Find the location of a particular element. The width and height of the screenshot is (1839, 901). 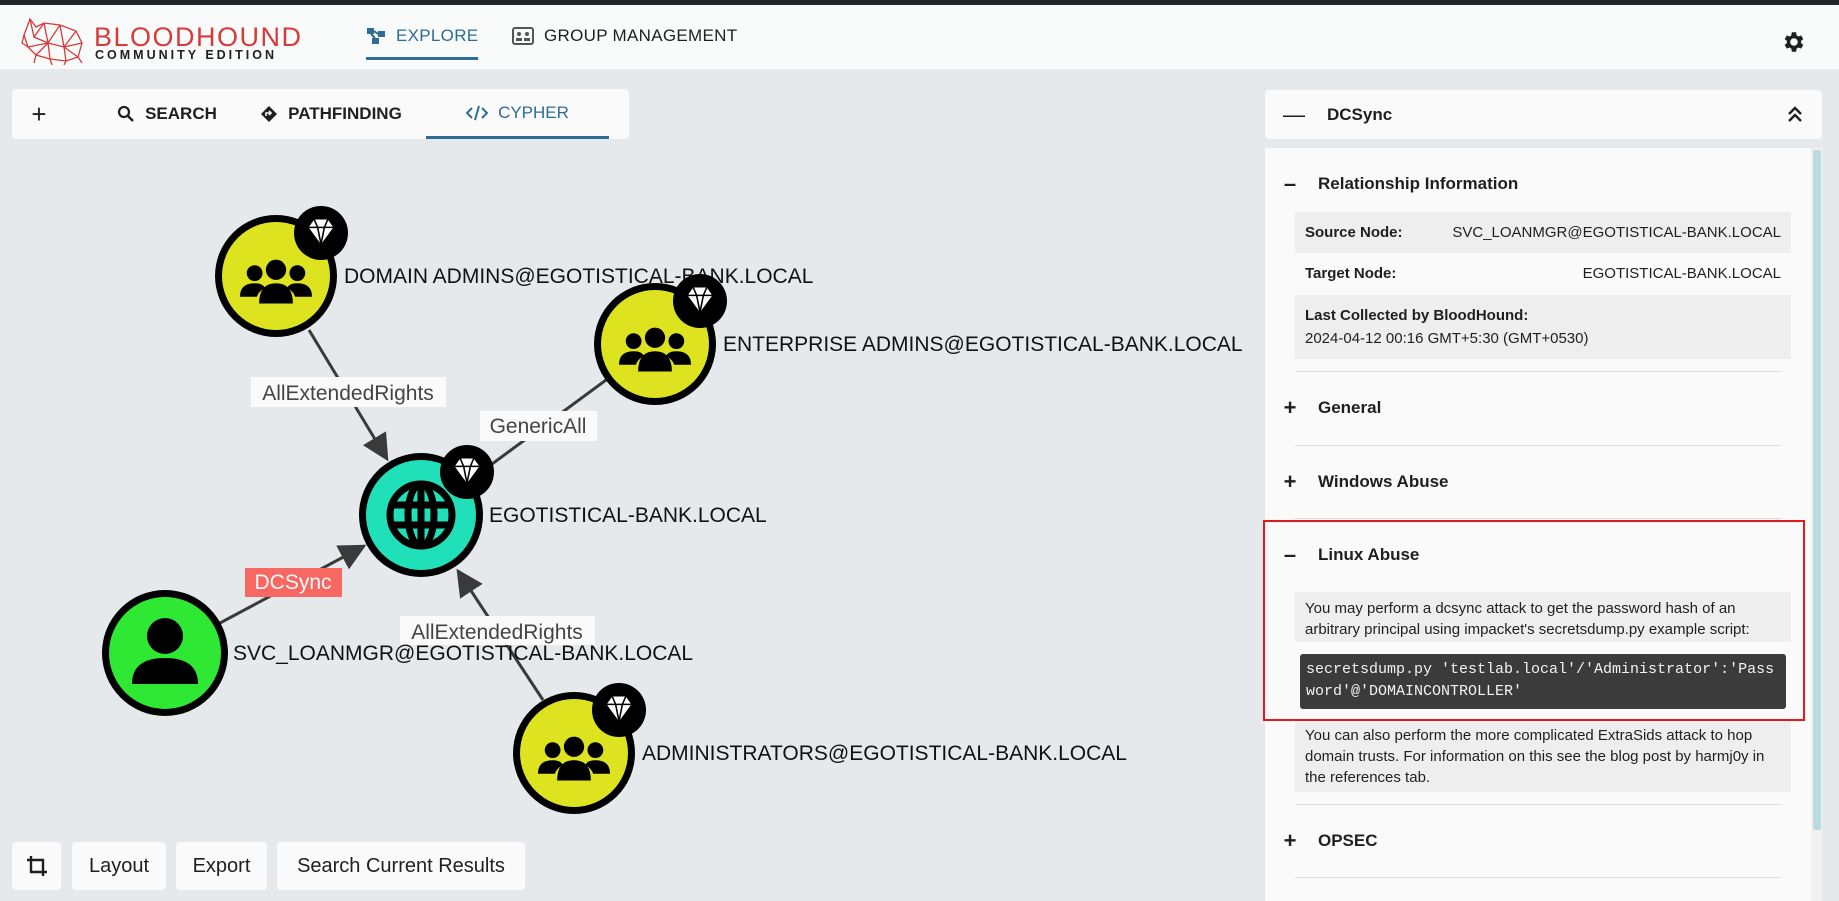

section-windows-abuse: + Windows Abuse is located at coordinates (1538, 482).